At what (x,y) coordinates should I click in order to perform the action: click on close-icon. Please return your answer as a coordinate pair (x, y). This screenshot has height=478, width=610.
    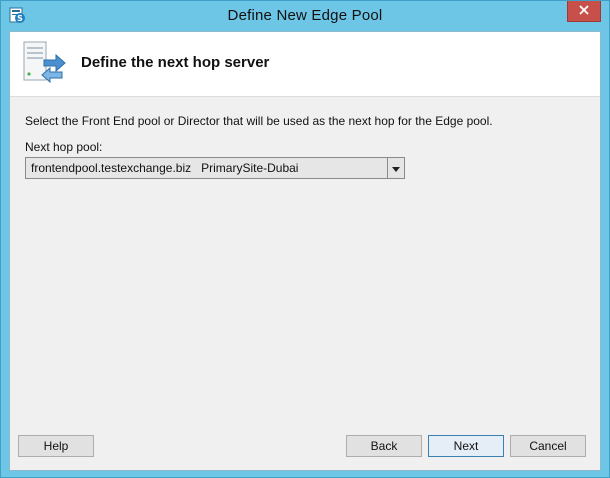
    Looking at the image, I should click on (584, 11).